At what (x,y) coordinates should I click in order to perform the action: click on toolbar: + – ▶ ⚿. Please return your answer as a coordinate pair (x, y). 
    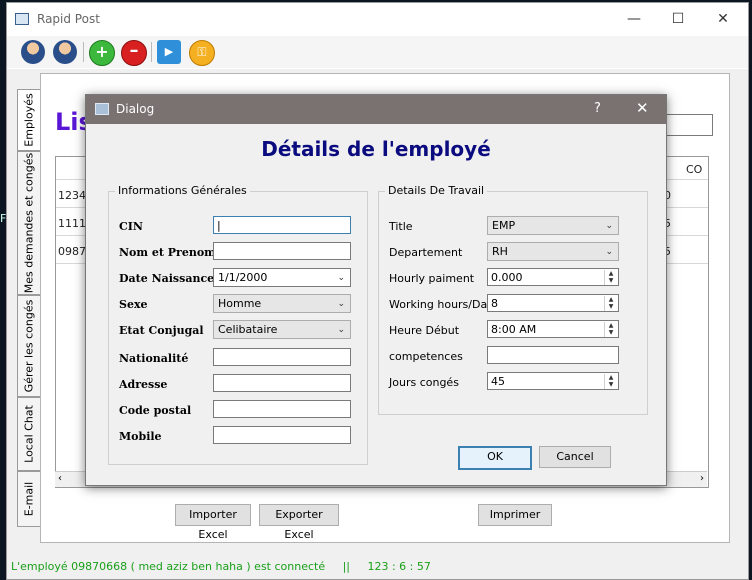
    Looking at the image, I should click on (377, 52).